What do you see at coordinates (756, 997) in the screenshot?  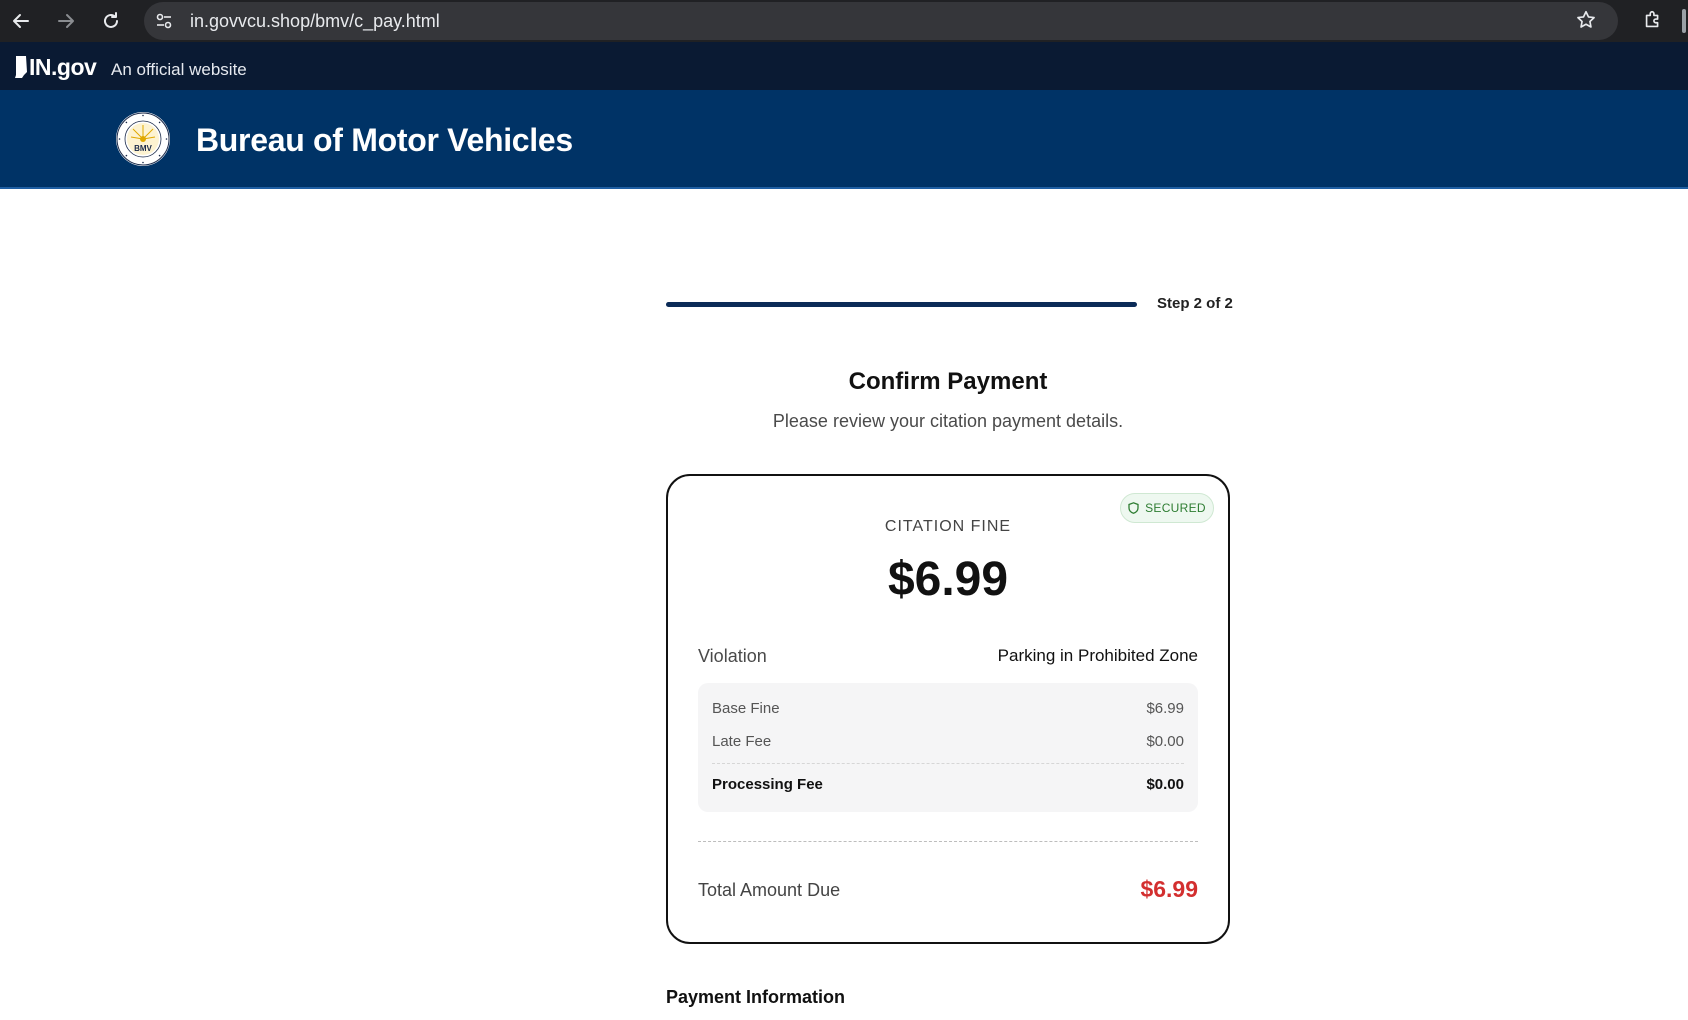 I see `payment-information-heading: Payment Information` at bounding box center [756, 997].